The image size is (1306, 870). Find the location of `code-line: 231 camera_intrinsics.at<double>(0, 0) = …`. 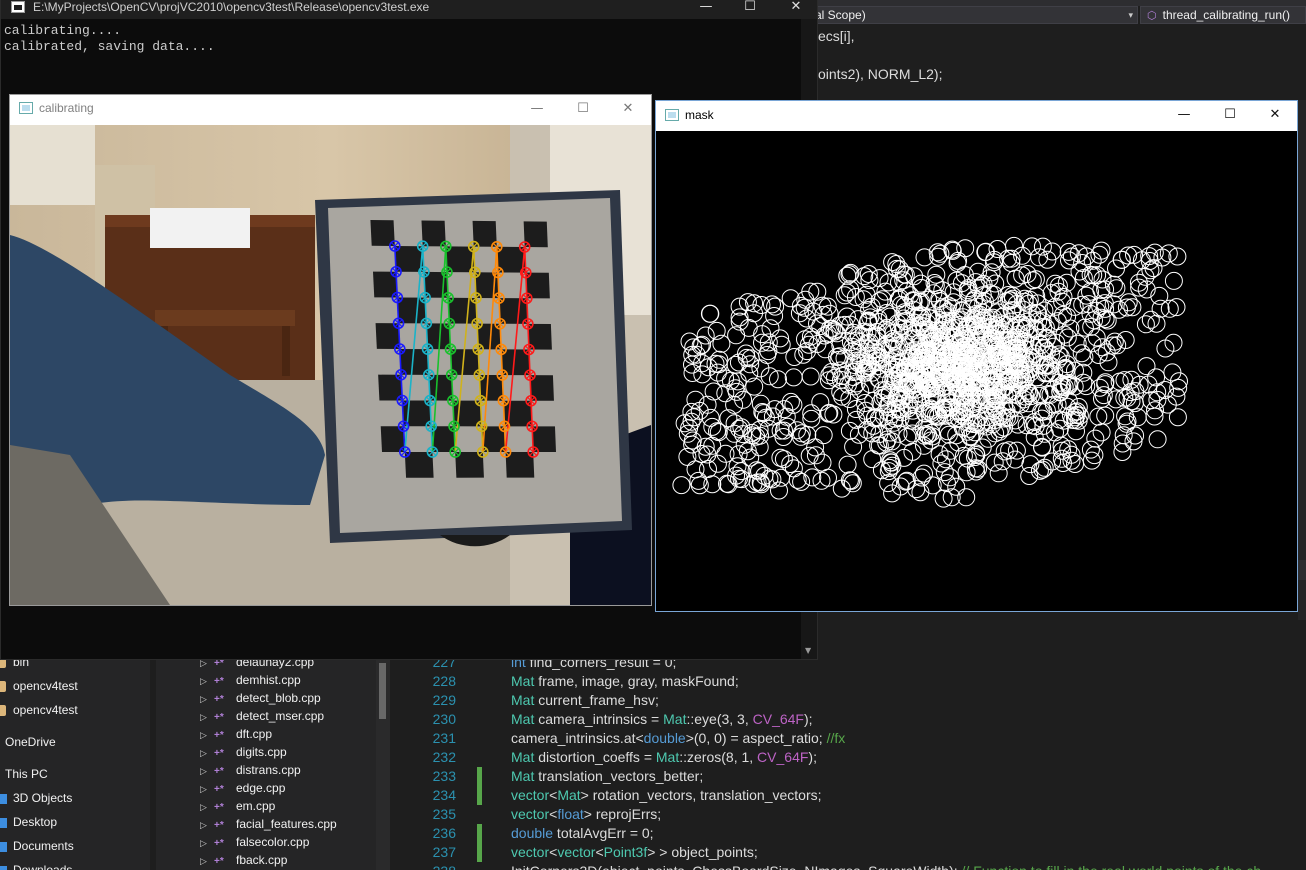

code-line: 231 camera_intrinsics.at<double>(0, 0) = … is located at coordinates (861, 738).